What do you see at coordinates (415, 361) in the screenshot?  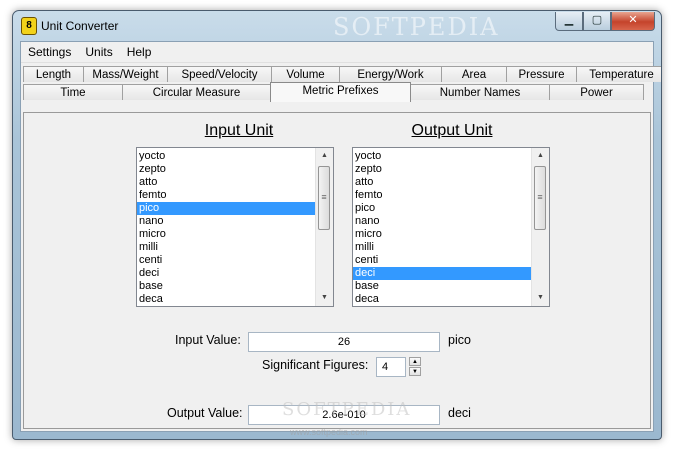 I see `stepper-up-icon: ▲` at bounding box center [415, 361].